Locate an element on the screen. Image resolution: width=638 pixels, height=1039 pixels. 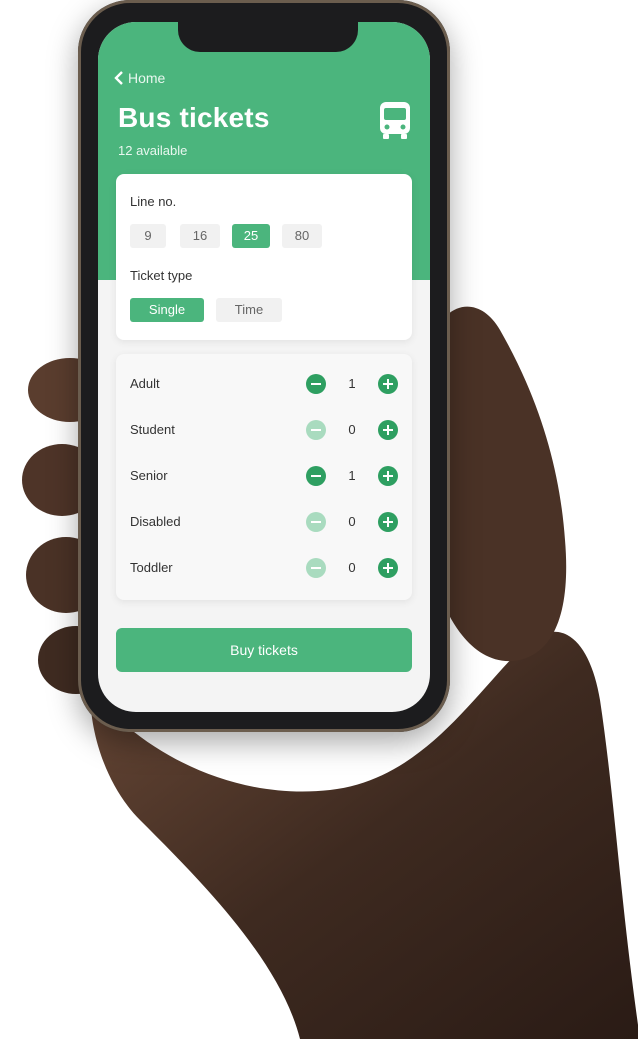
passenger-row-senior: Senior 1 is located at coordinates (264, 477).